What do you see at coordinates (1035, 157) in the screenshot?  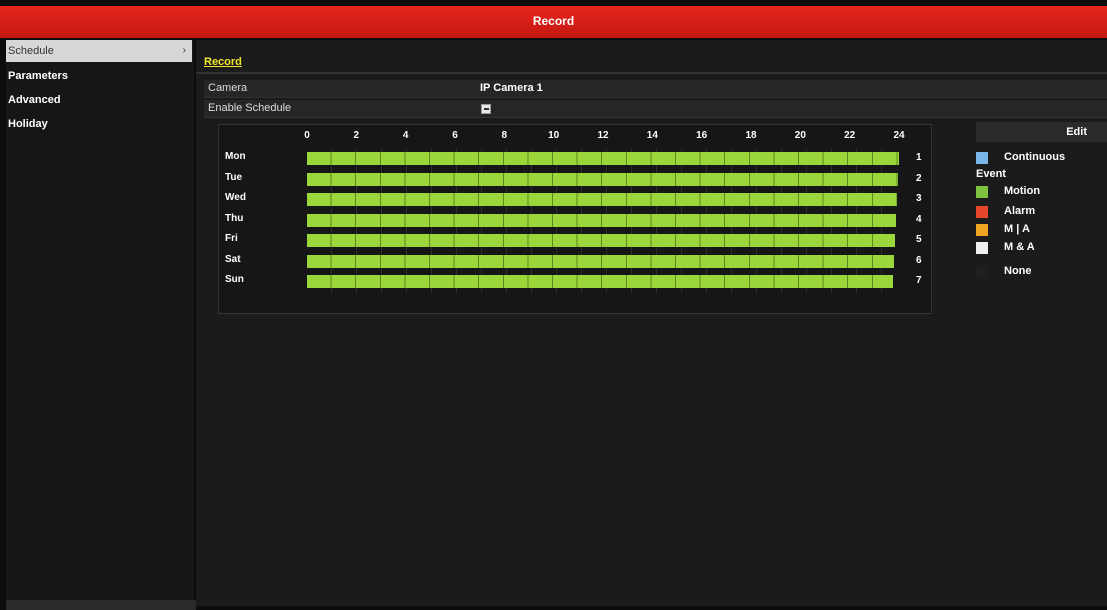 I see `legend-label: Continuous` at bounding box center [1035, 157].